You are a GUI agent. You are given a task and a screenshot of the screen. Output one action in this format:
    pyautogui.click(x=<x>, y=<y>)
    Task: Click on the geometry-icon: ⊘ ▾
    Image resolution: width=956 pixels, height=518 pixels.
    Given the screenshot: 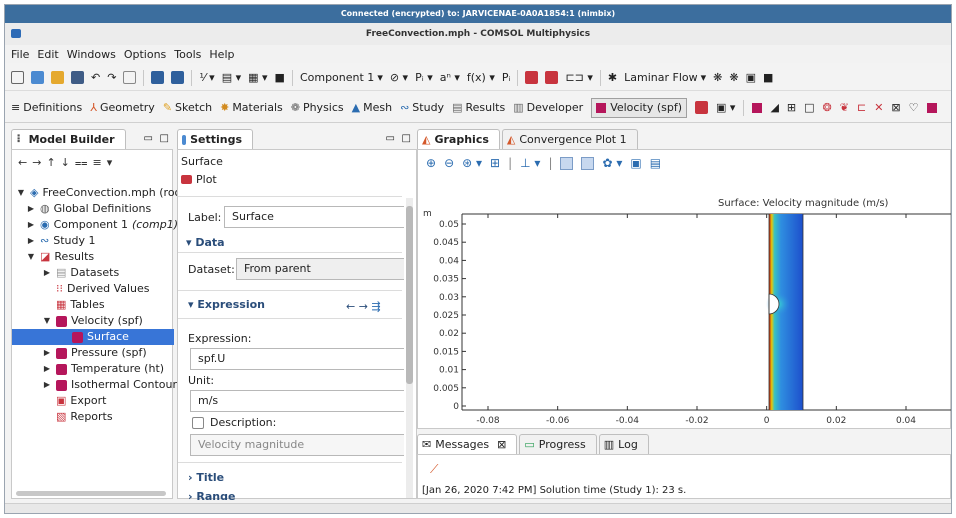 What is the action you would take?
    pyautogui.click(x=399, y=77)
    